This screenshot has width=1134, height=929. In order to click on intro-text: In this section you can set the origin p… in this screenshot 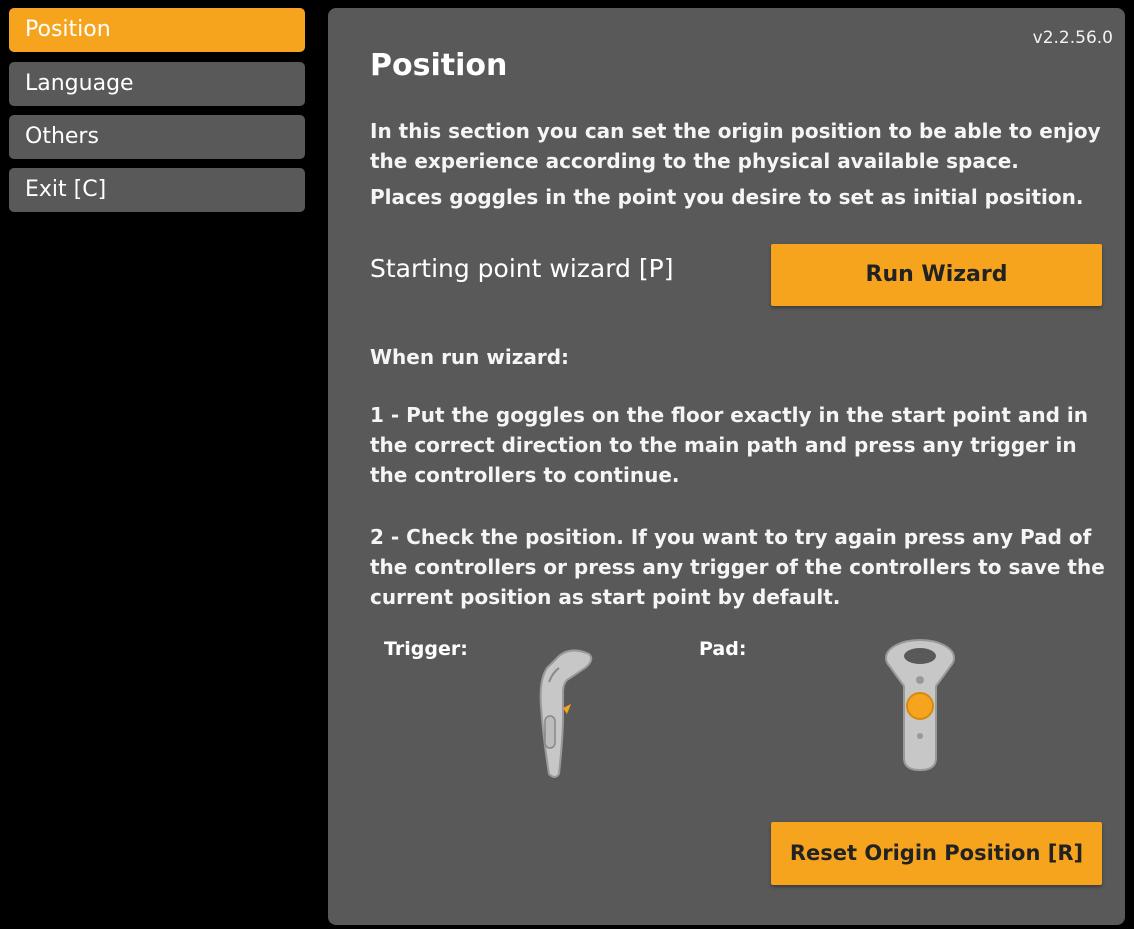, I will do `click(735, 146)`.